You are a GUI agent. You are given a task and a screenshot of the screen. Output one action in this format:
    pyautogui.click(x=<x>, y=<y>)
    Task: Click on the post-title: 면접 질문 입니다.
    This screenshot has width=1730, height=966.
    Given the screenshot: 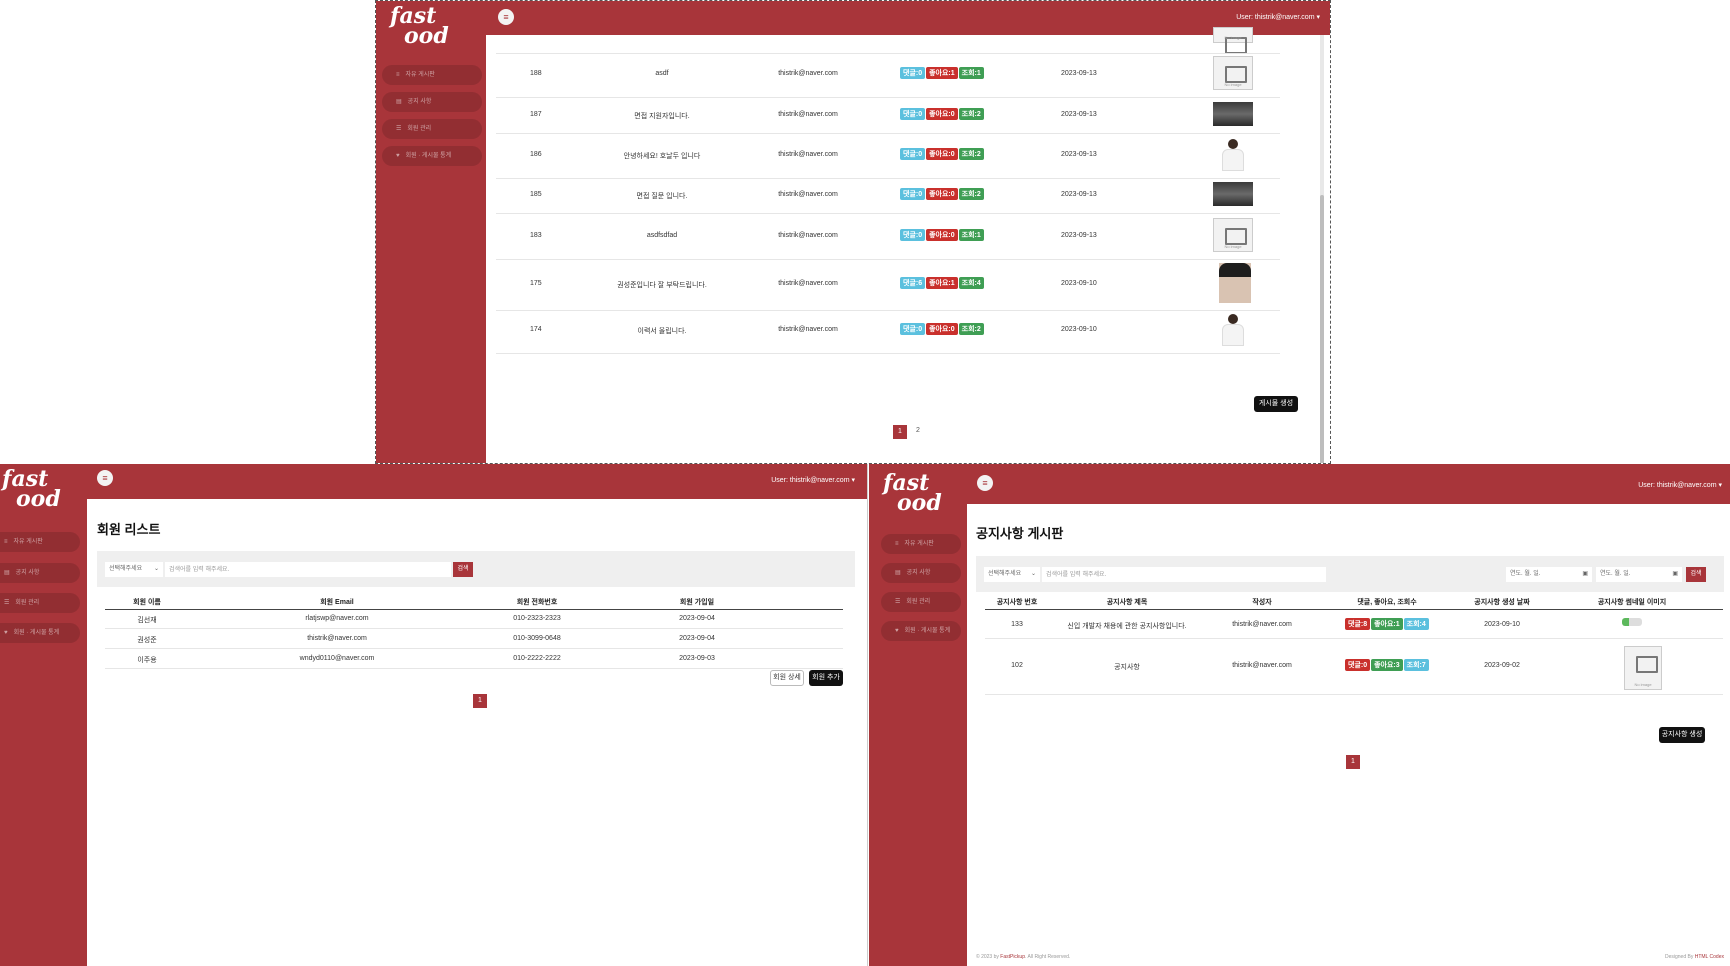 What is the action you would take?
    pyautogui.click(x=662, y=196)
    